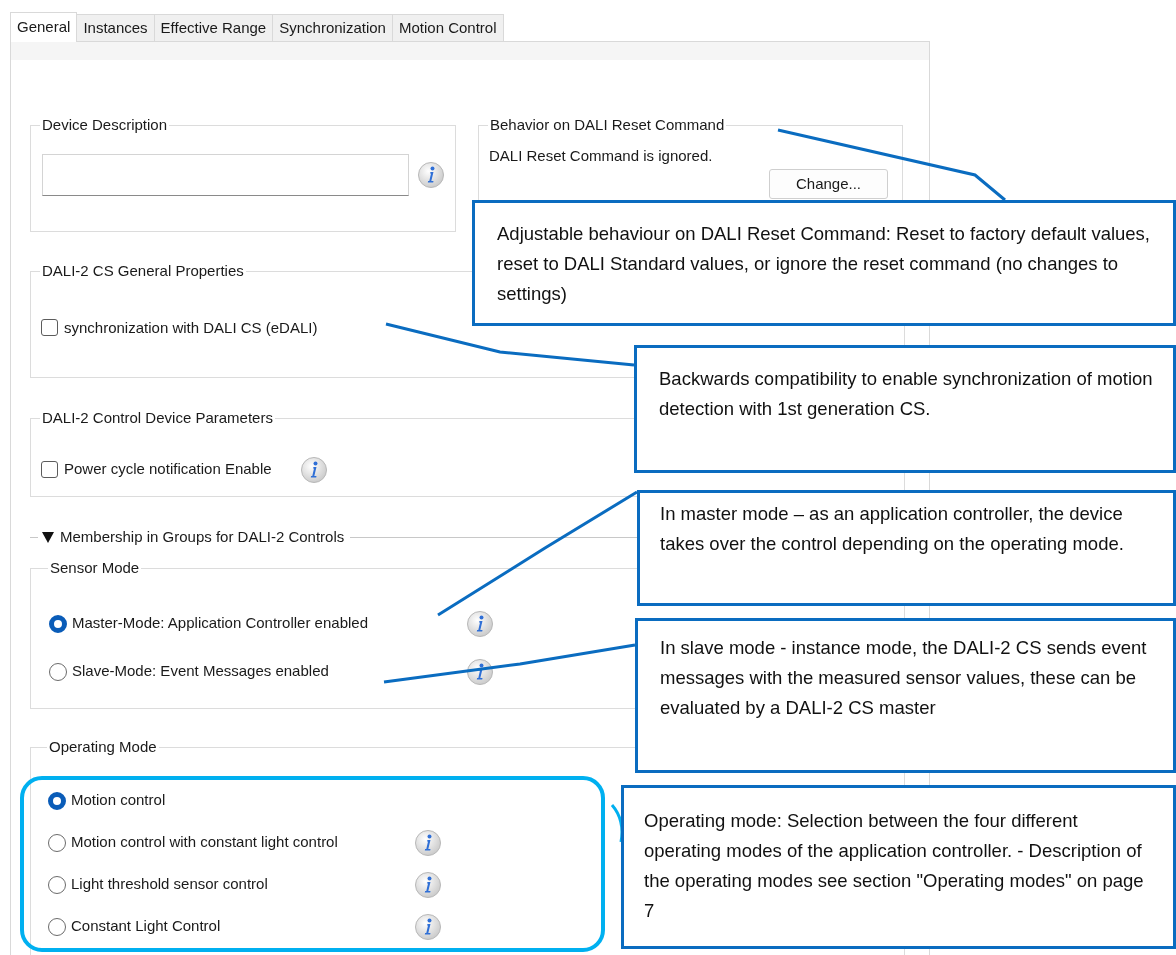 The image size is (1176, 955). What do you see at coordinates (225, 174) in the screenshot?
I see `description-field` at bounding box center [225, 174].